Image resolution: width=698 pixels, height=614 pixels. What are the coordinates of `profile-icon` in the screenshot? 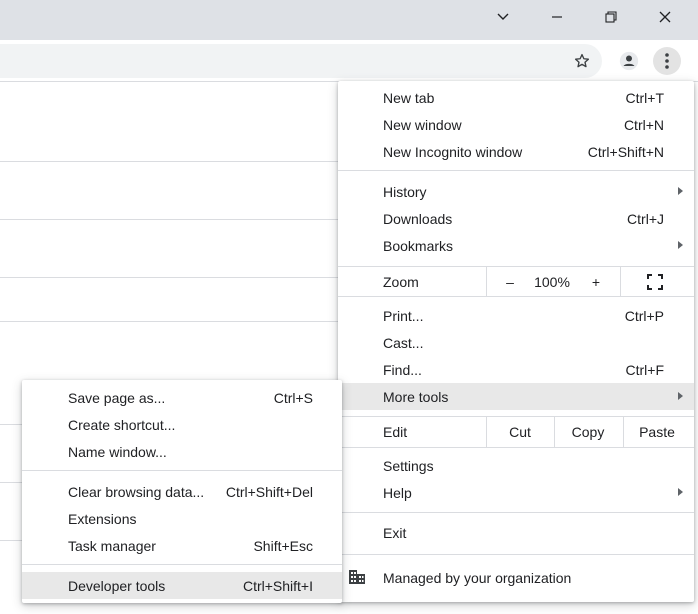 It's located at (629, 61).